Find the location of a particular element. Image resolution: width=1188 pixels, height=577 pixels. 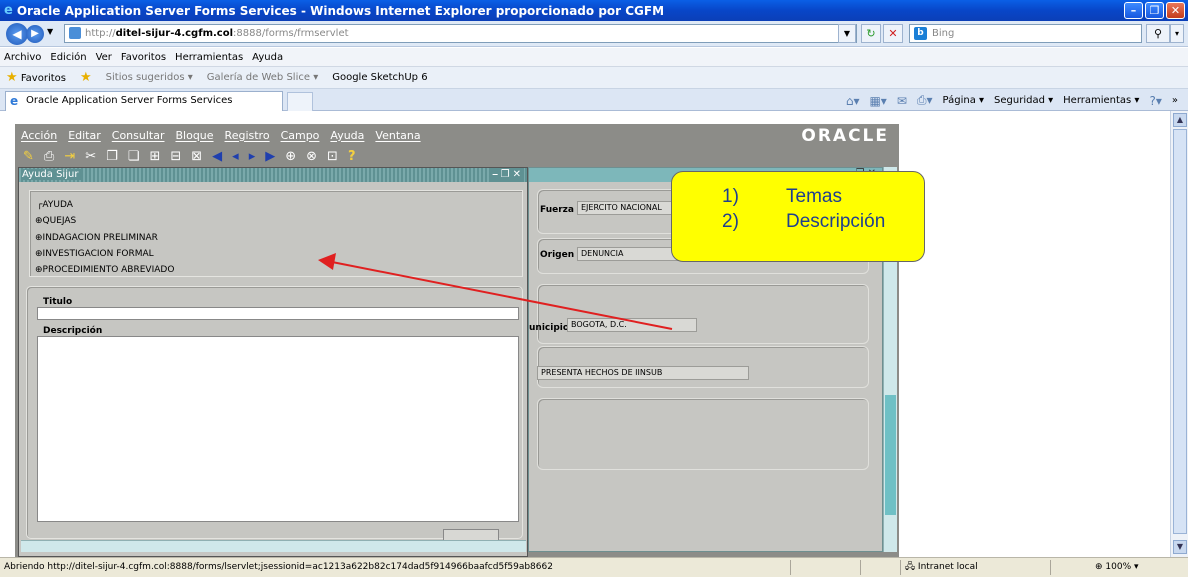

forms-menu-consultar: Consultar is located at coordinates (138, 135).